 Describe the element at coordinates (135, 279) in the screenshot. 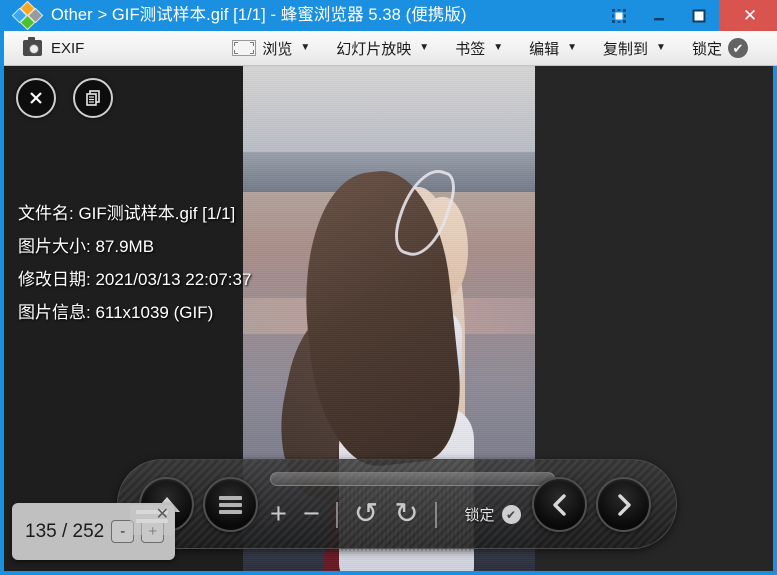

I see `info-modified-date: 修改日期: 2021/03/13 22:07:37` at that location.